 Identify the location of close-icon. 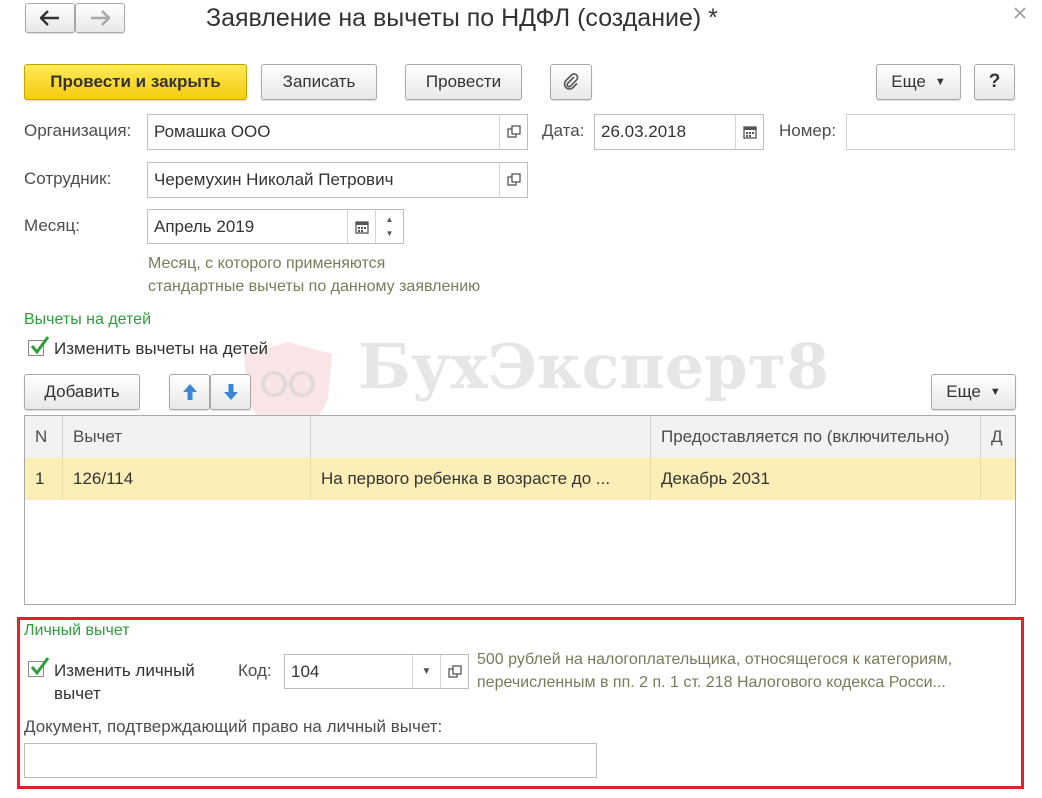
(1020, 13).